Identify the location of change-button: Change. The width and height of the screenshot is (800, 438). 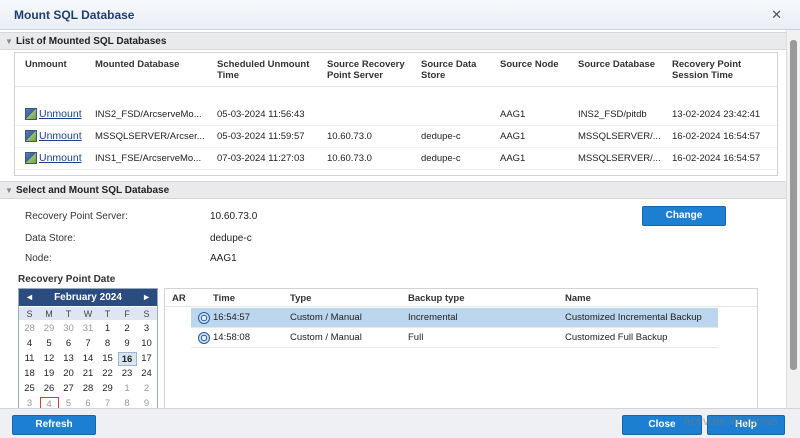
(684, 216).